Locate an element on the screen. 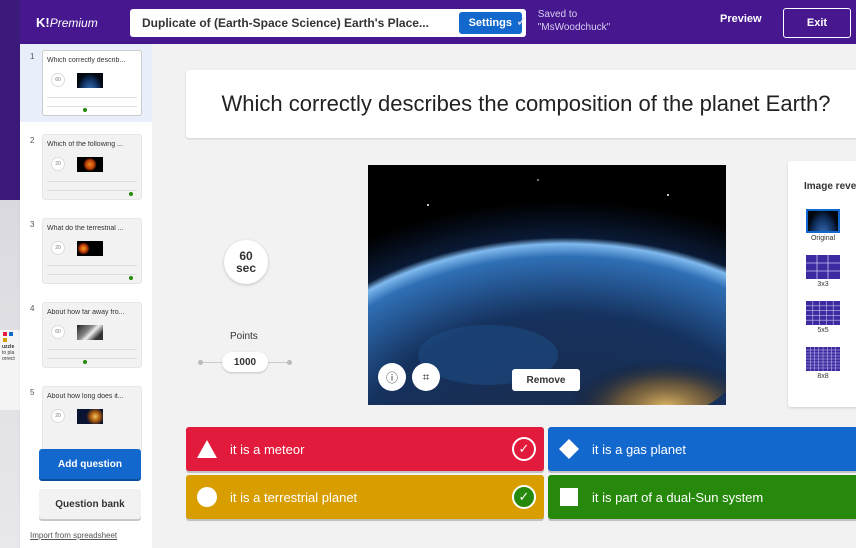 The width and height of the screenshot is (856, 548). slide-item-5: 5 About how long does it... 20 is located at coordinates (86, 419).